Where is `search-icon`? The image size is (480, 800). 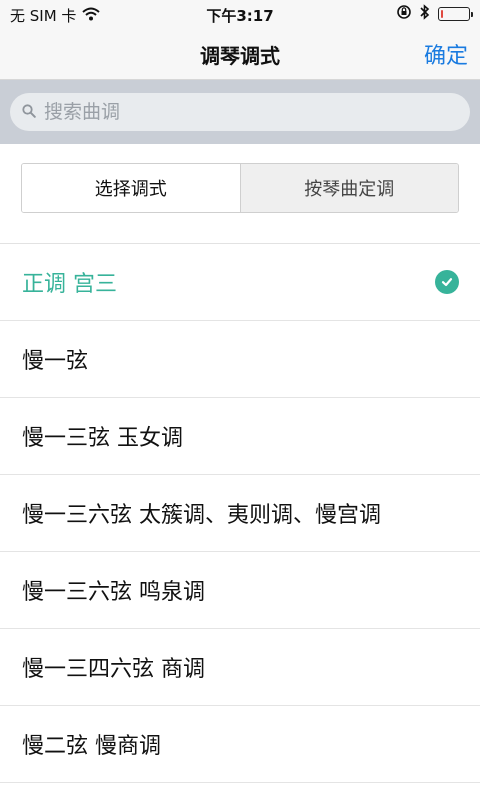 search-icon is located at coordinates (29, 112).